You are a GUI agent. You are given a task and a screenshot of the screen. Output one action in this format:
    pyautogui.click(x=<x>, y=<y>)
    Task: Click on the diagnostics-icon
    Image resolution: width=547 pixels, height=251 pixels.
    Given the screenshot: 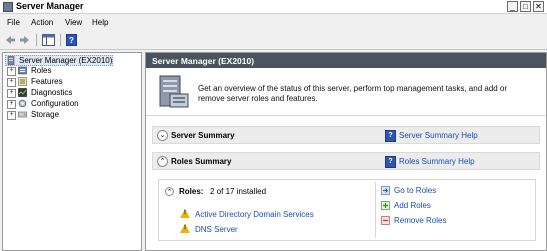 What is the action you would take?
    pyautogui.click(x=22, y=92)
    